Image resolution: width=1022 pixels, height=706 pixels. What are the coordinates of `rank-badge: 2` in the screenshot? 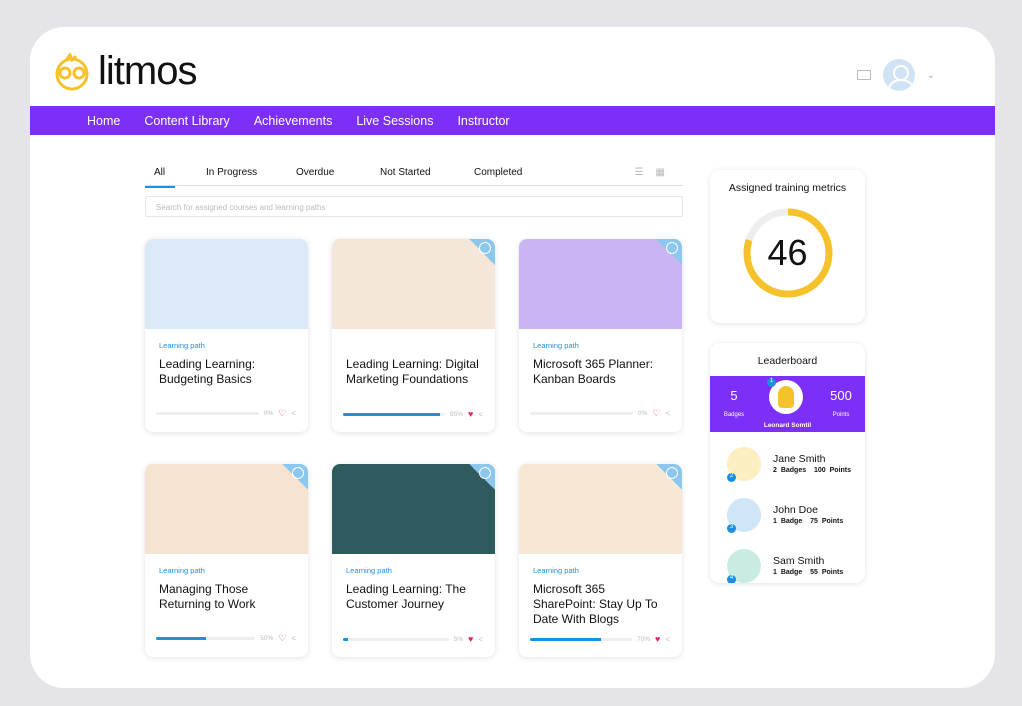 It's located at (731, 477).